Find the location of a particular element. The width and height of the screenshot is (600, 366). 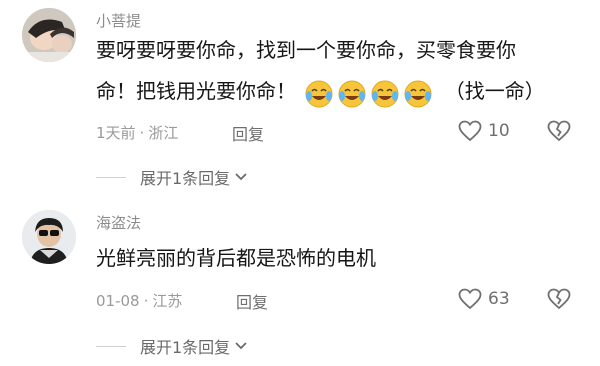

comment-text-line: 光鲜亮丽的背后都是恐怖的电机 is located at coordinates (236, 258).